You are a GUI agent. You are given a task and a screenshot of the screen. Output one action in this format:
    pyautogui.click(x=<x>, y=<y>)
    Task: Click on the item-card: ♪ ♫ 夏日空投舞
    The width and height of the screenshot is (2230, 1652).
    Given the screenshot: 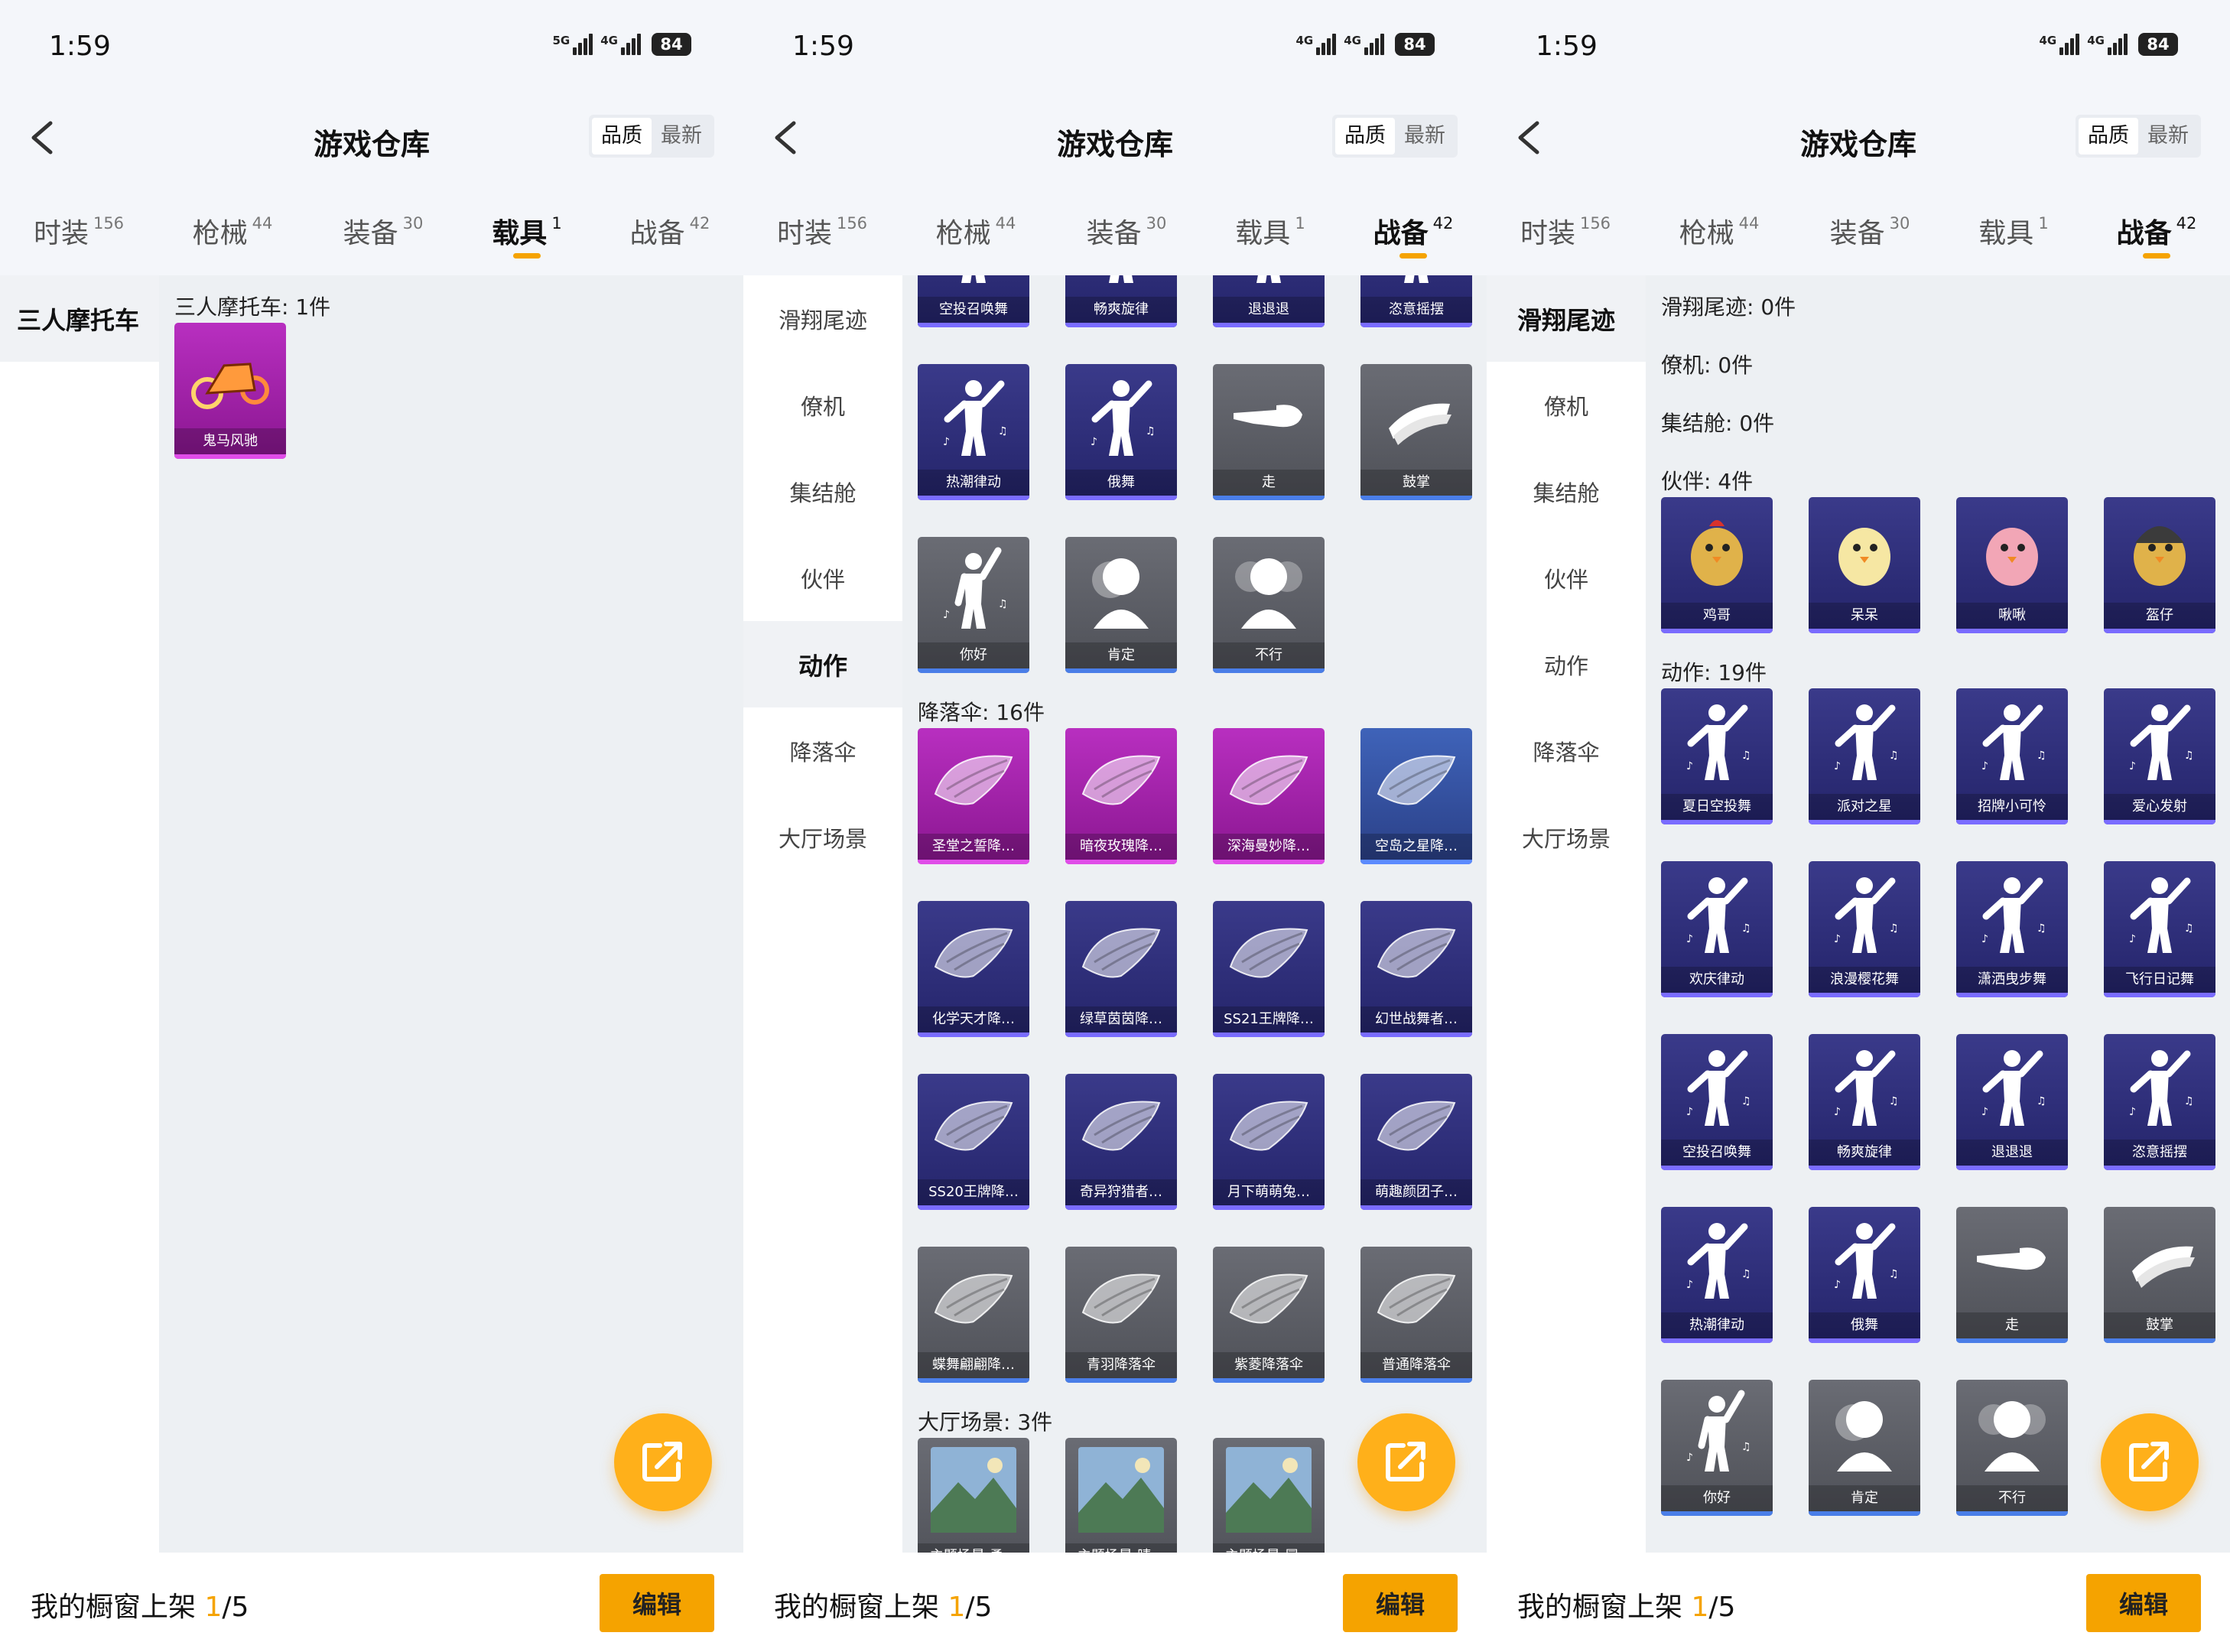 What is the action you would take?
    pyautogui.click(x=1717, y=756)
    